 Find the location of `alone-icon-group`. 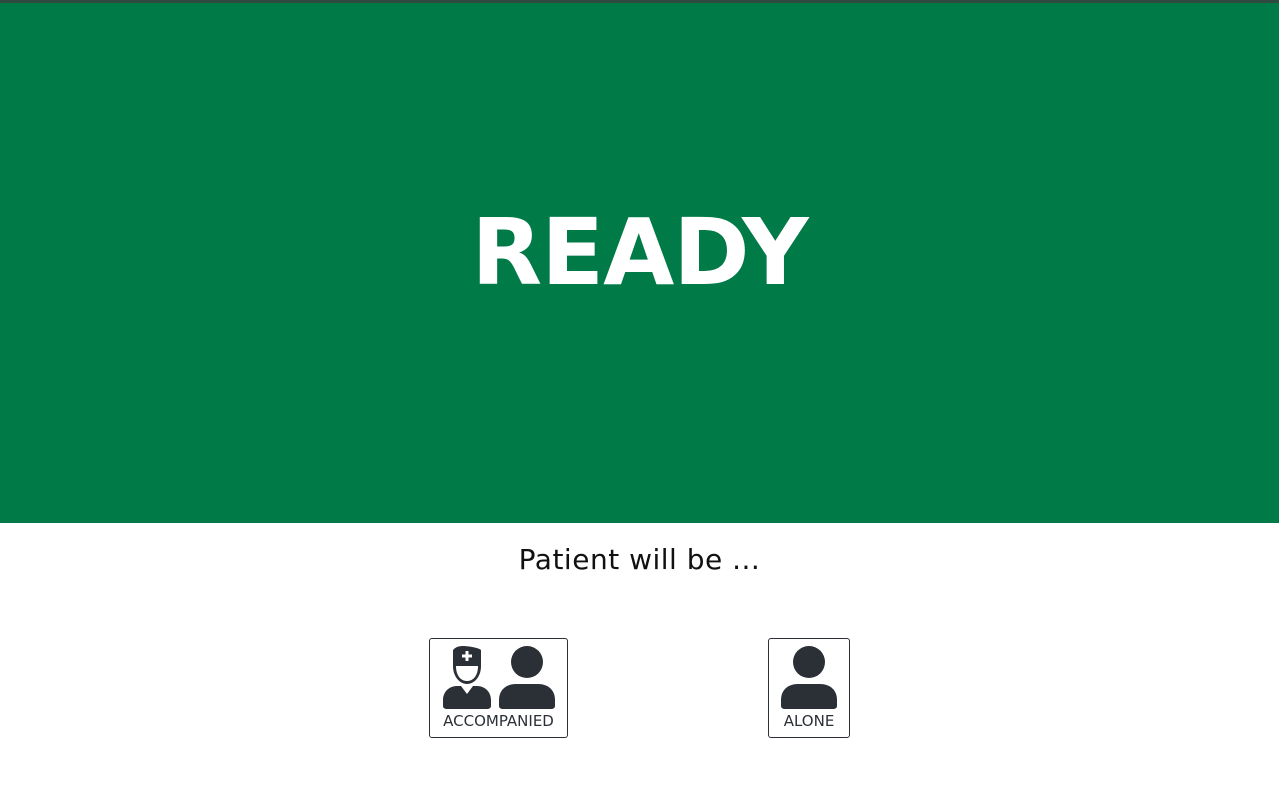

alone-icon-group is located at coordinates (809, 677).